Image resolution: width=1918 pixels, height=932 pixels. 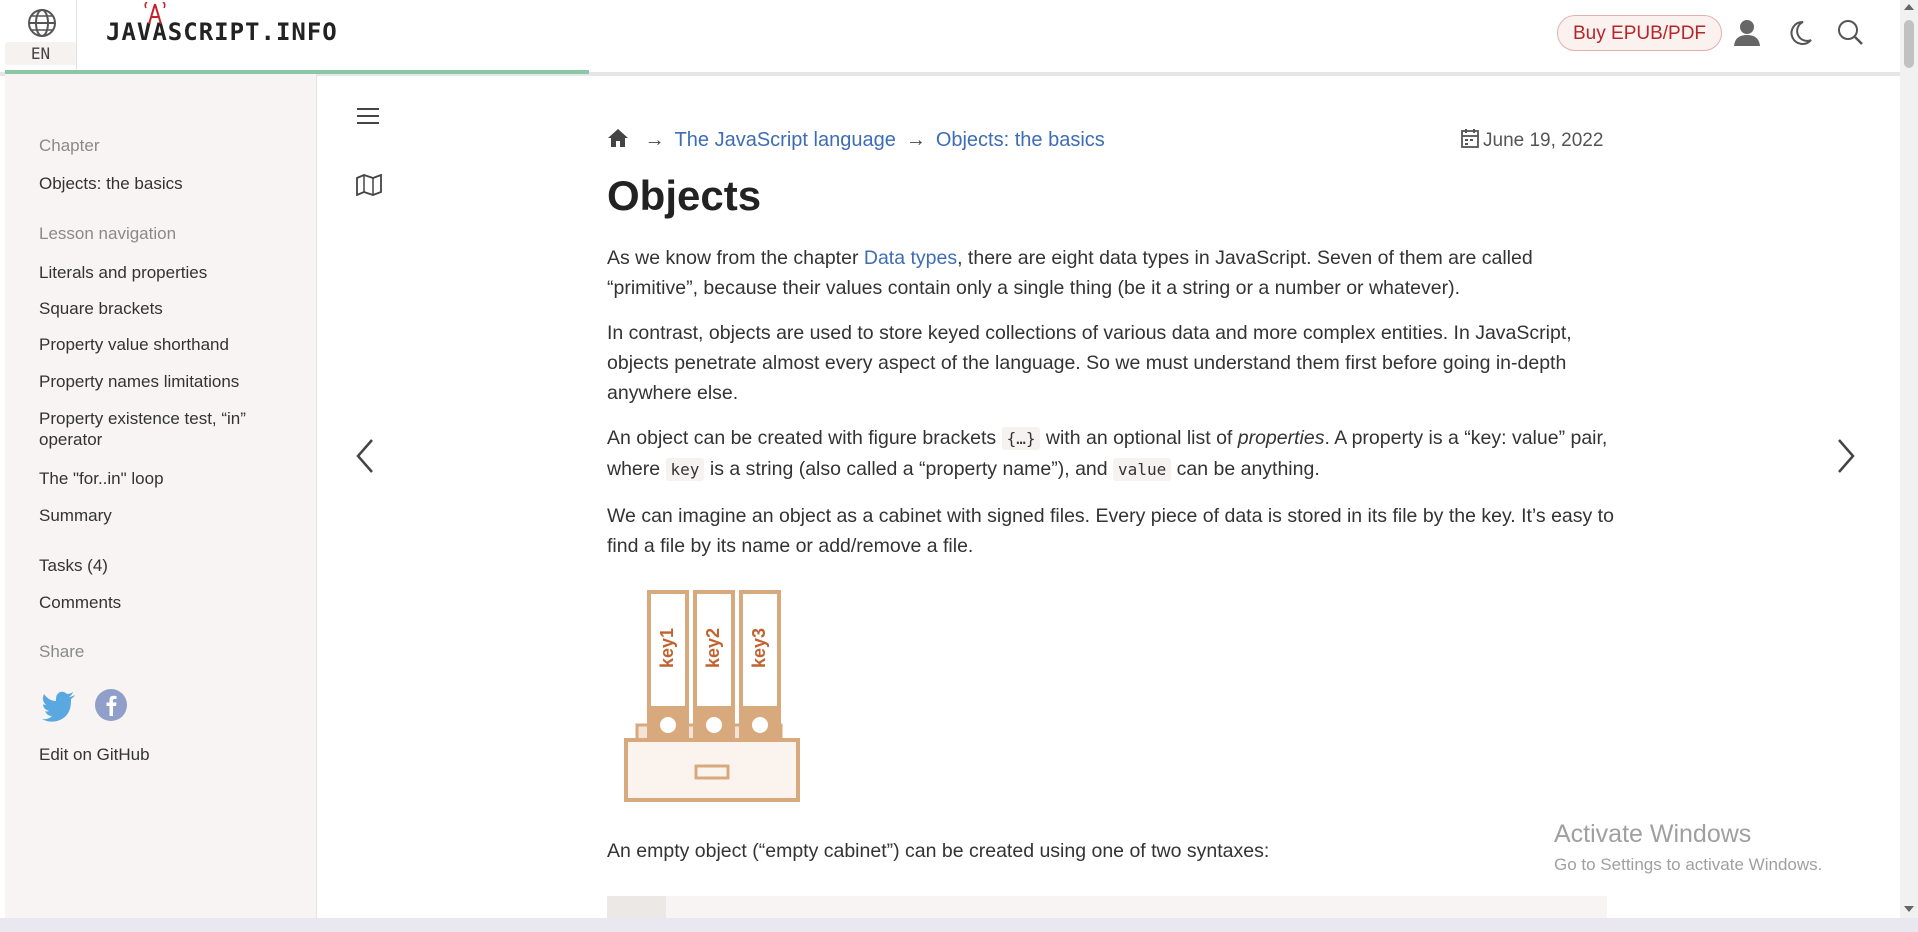 I want to click on map-icon, so click(x=369, y=185).